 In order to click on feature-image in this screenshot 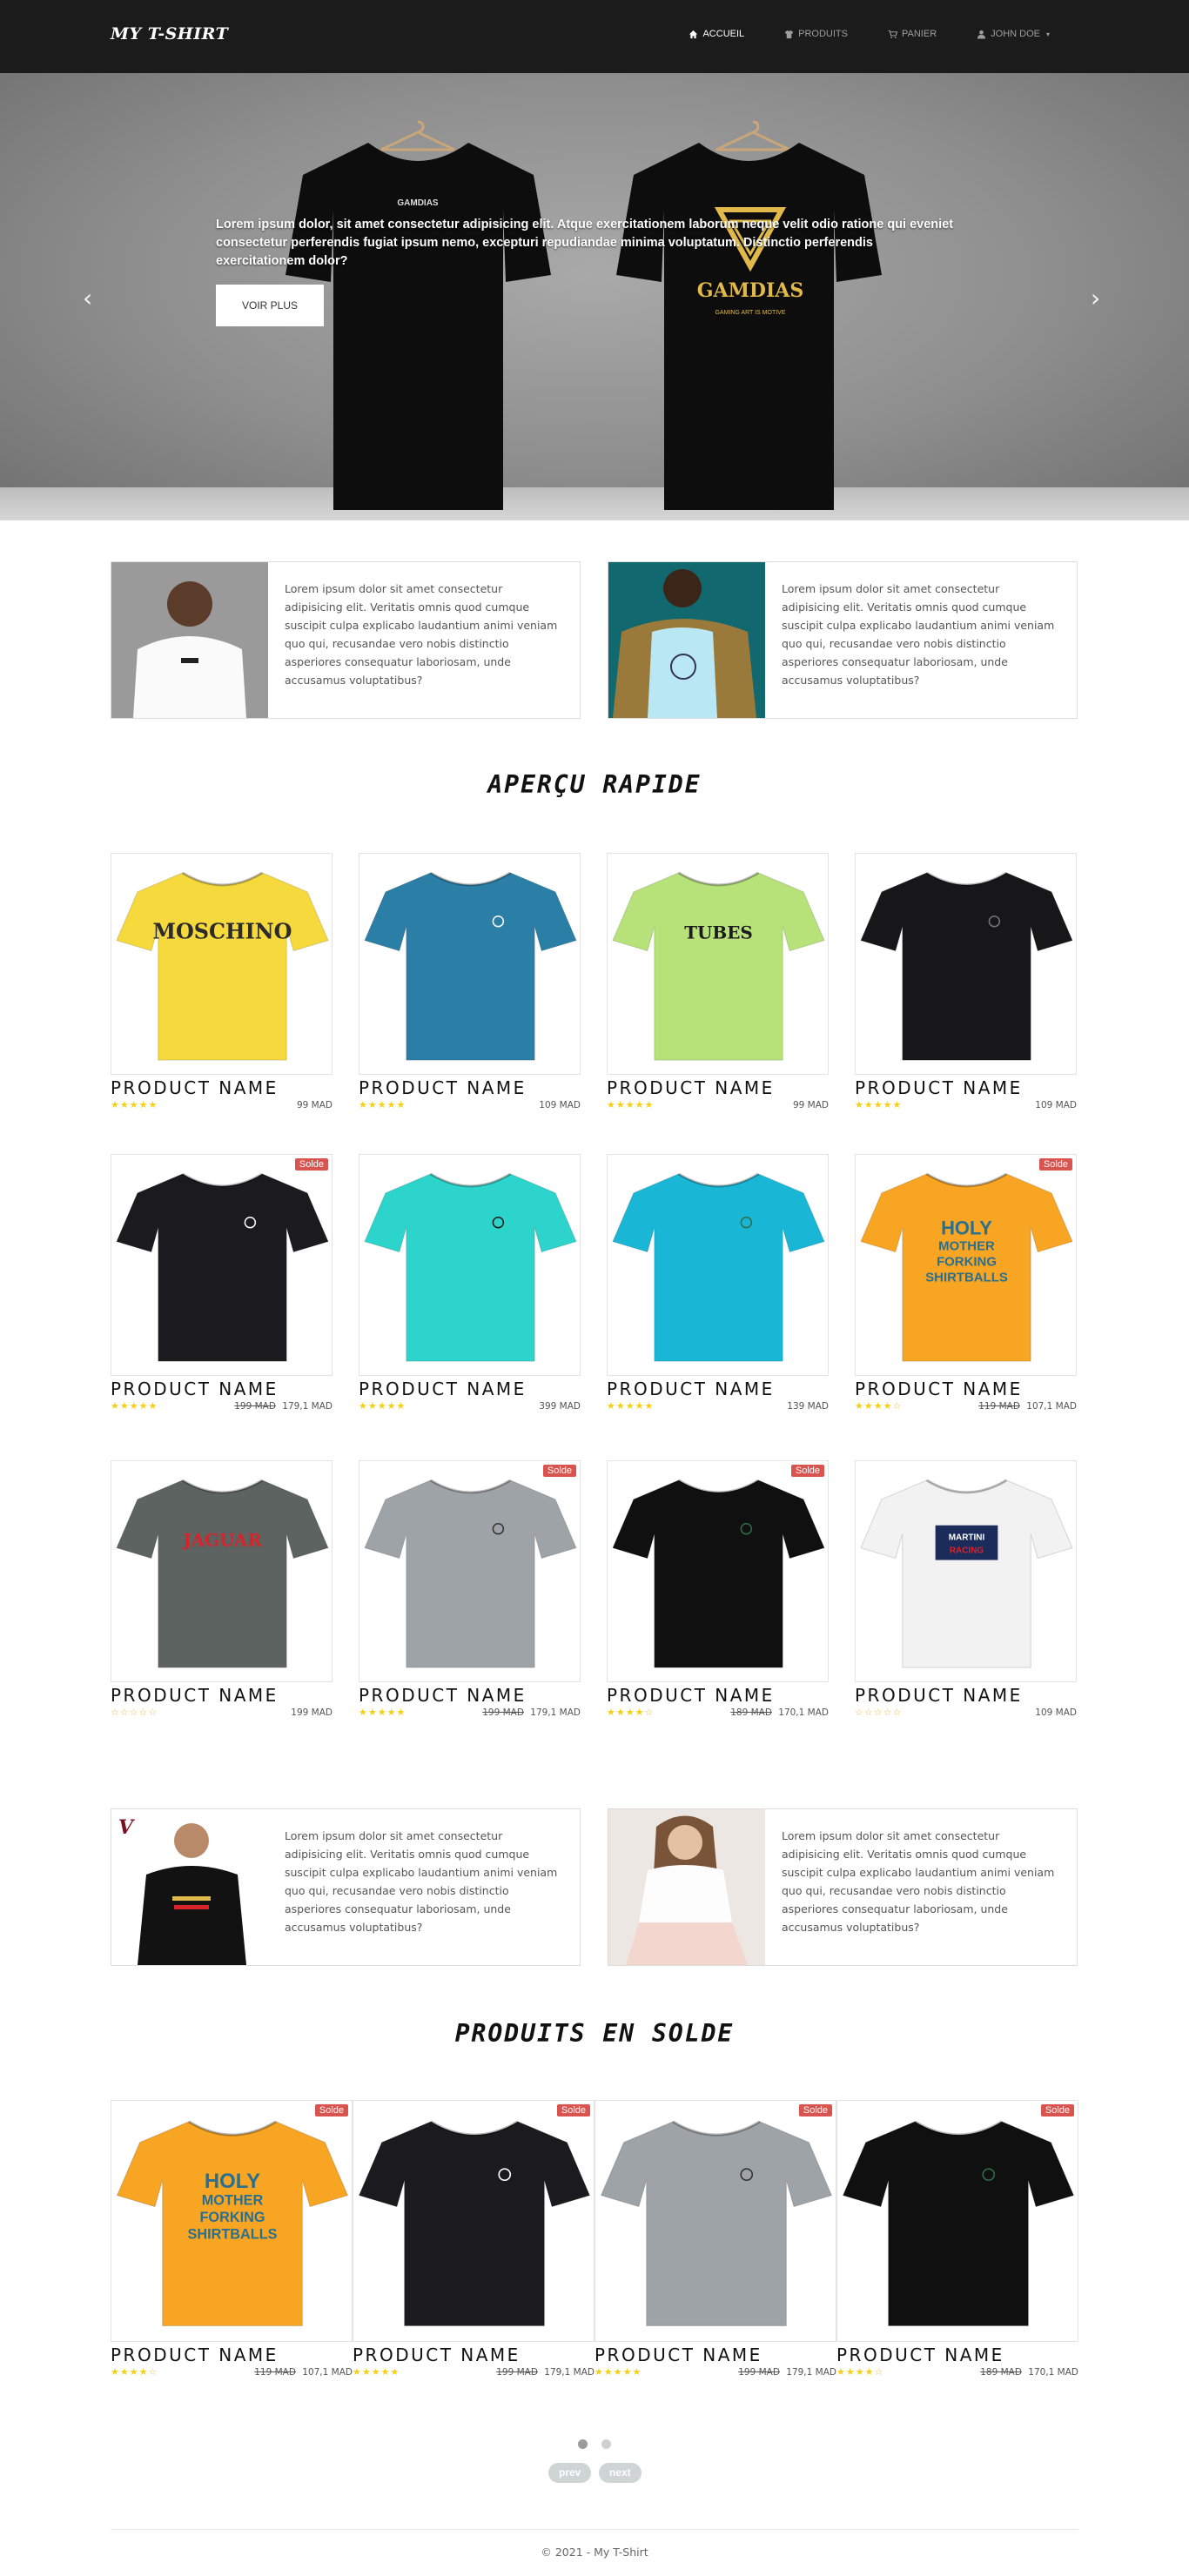, I will do `click(190, 640)`.